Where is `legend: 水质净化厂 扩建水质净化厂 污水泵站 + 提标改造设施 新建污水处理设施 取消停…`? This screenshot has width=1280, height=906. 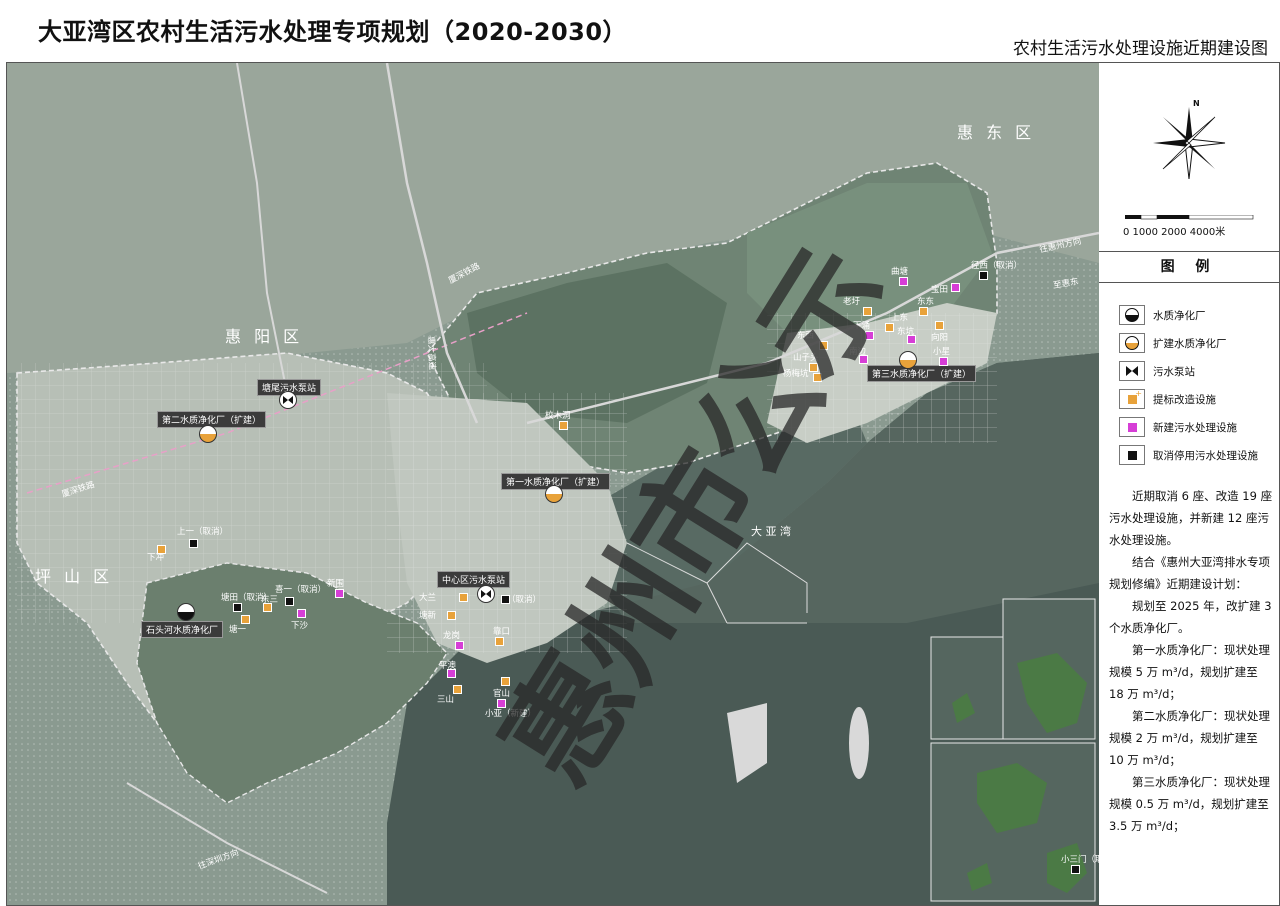
legend: 水质净化厂 扩建水质净化厂 污水泵站 + 提标改造设施 新建污水处理设施 取消停… is located at coordinates (1188, 385).